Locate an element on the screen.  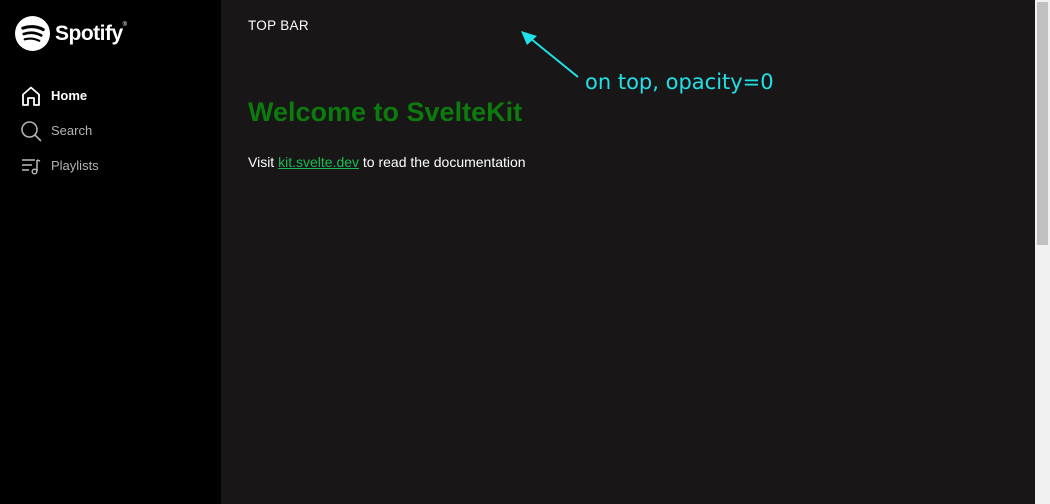
sidebar-item-home: Home is located at coordinates (59, 95).